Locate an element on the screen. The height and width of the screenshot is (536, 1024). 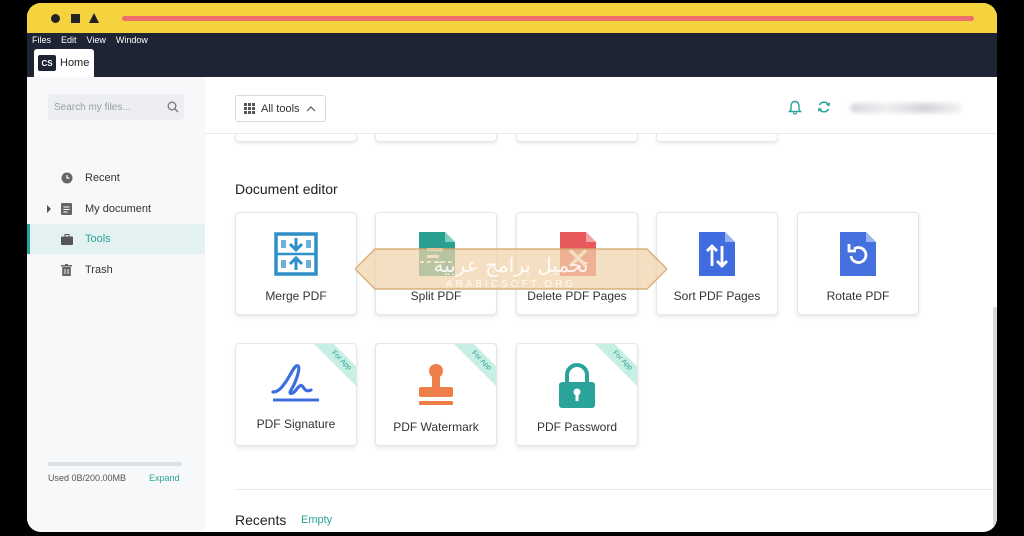
menu-bar: Files Edit View Window is located at coordinates (512, 40).